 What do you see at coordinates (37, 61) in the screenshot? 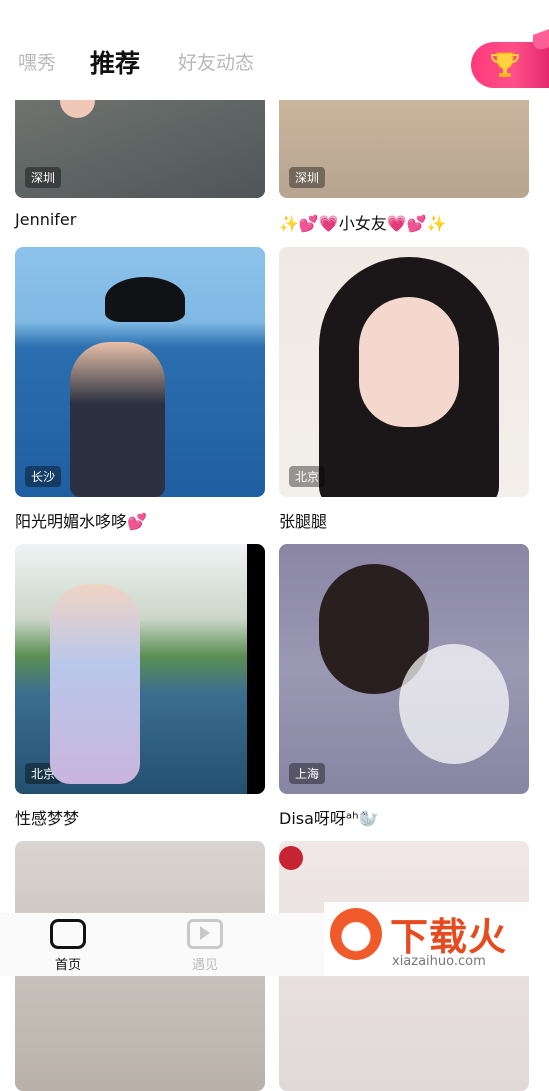
I see `tab-heixiu: 嘿秀` at bounding box center [37, 61].